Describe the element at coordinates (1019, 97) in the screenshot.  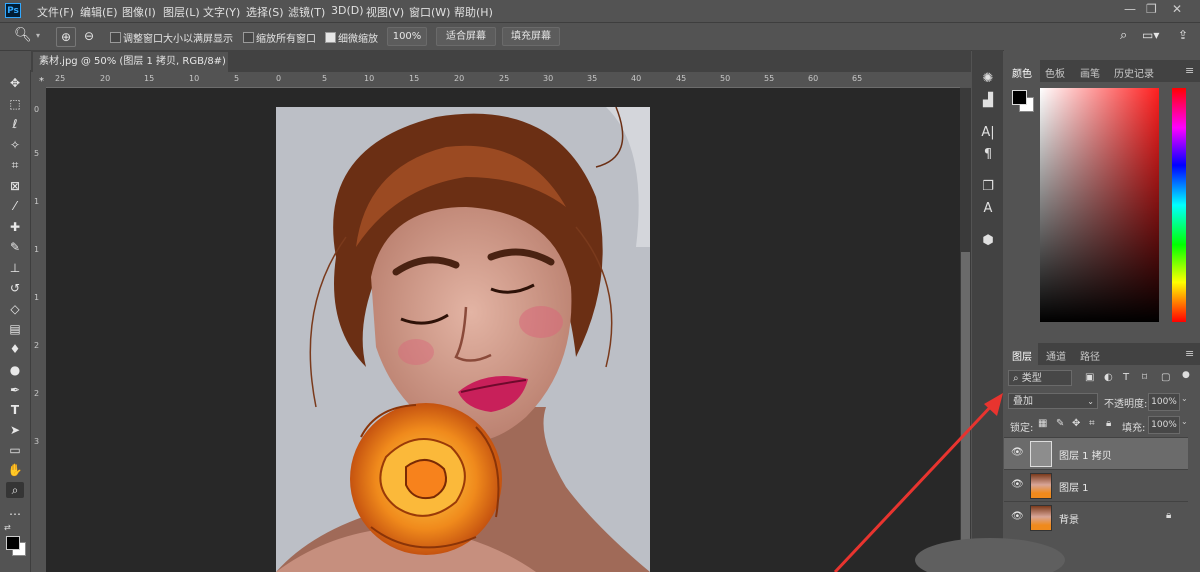
I see `fg-color-chip` at that location.